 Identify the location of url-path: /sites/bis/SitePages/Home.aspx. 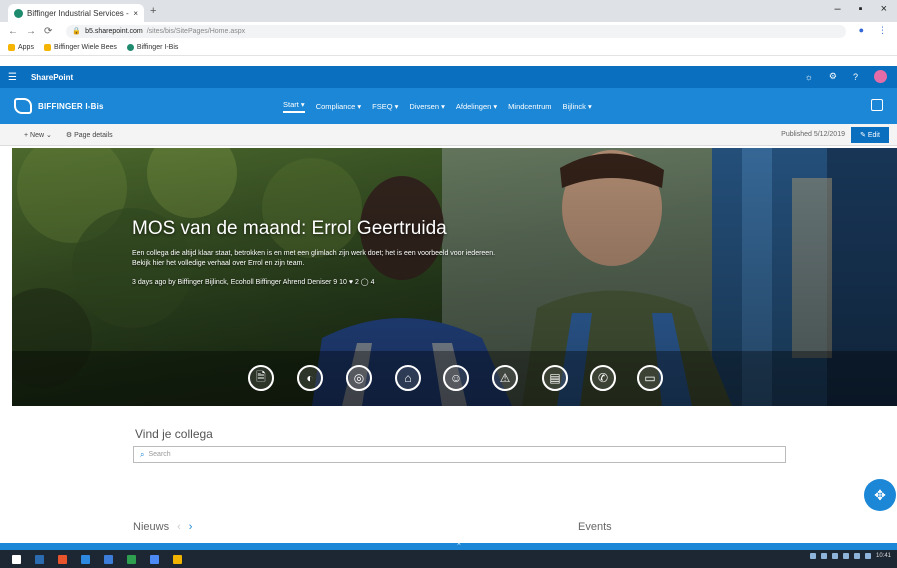
(196, 31).